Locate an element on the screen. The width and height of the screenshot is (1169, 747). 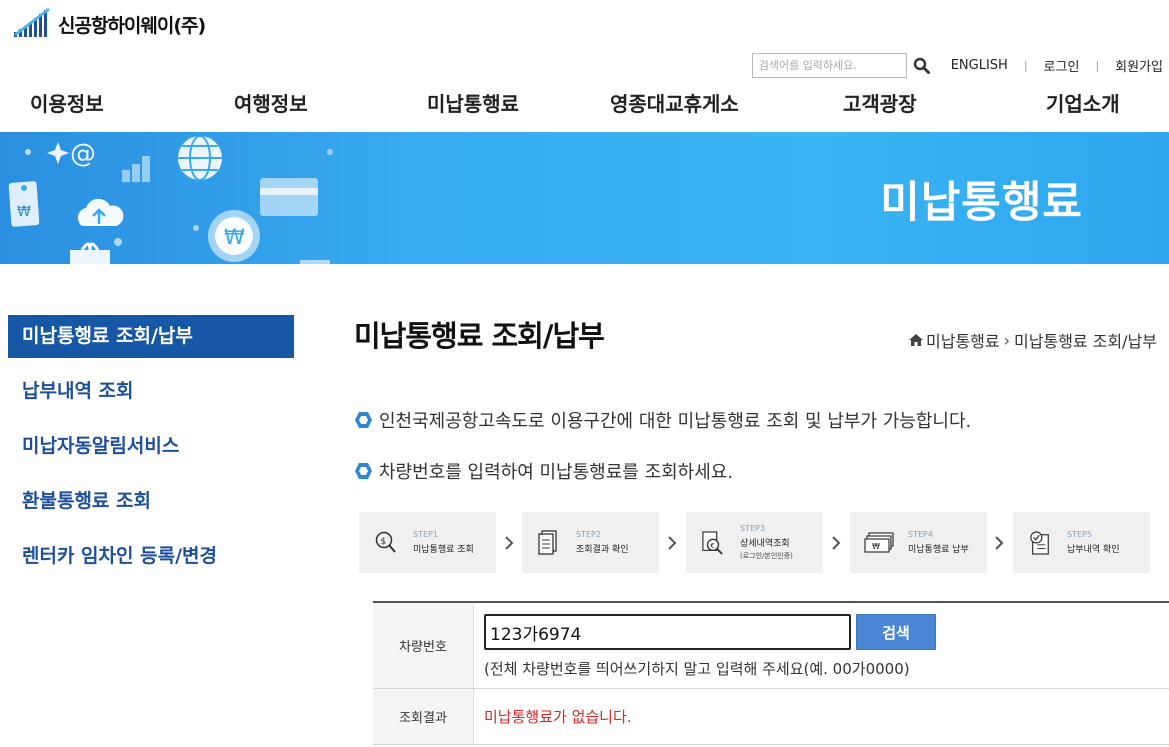
document-search-icon: € is located at coordinates (713, 543).